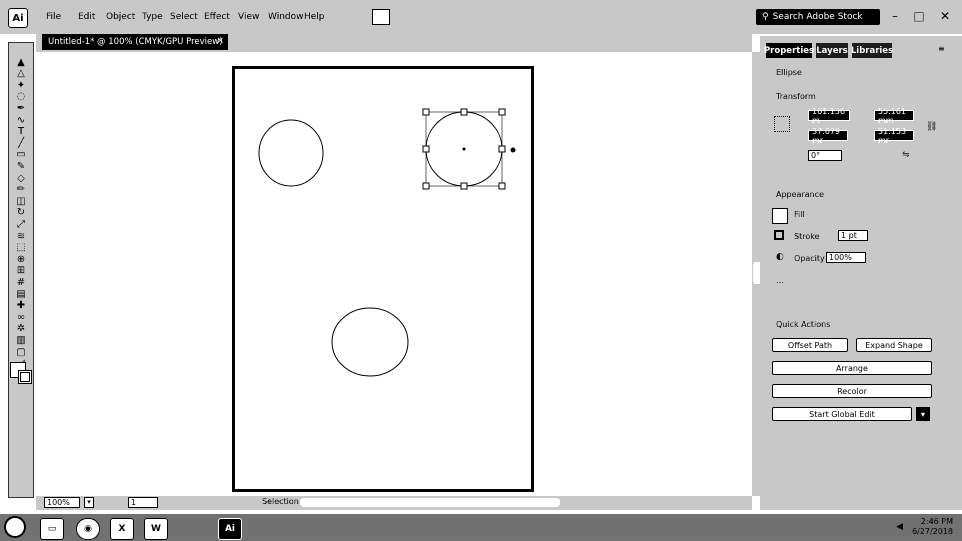 The height and width of the screenshot is (541, 962). I want to click on panel-menu-icon: ≡, so click(941, 48).